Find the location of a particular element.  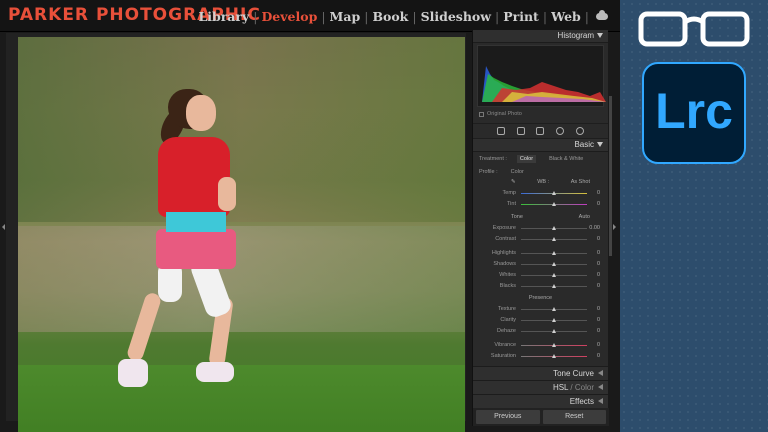

highlights-slider: Highlights 0 is located at coordinates (540, 253).